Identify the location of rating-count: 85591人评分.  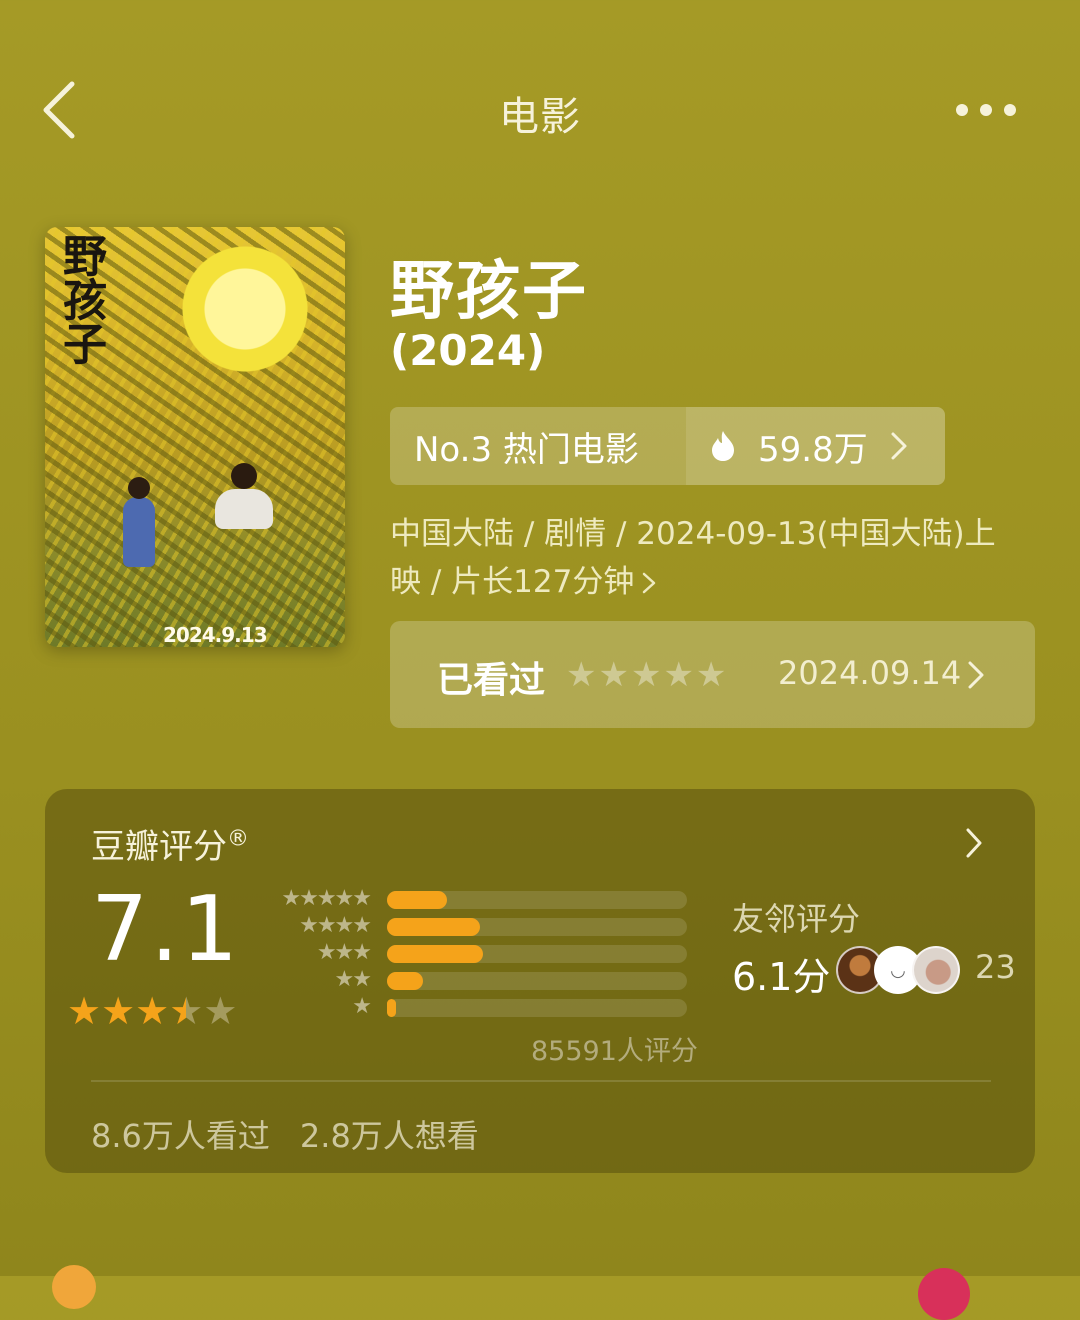
(614, 1051).